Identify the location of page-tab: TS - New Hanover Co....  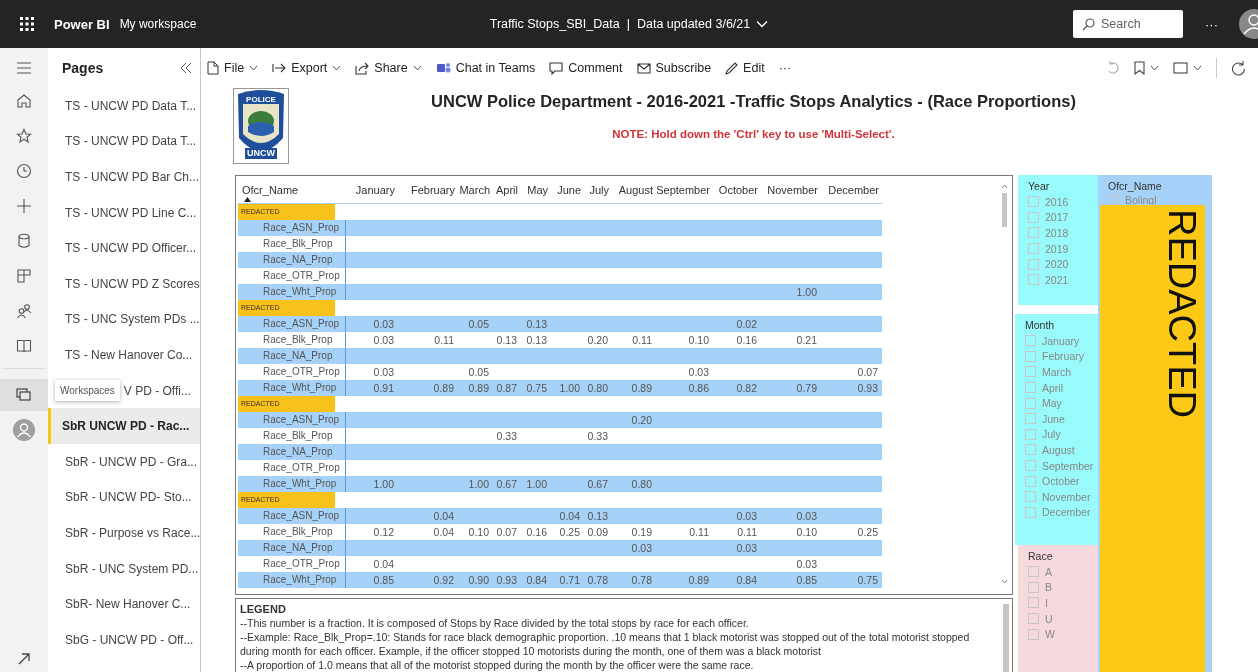
(124, 355).